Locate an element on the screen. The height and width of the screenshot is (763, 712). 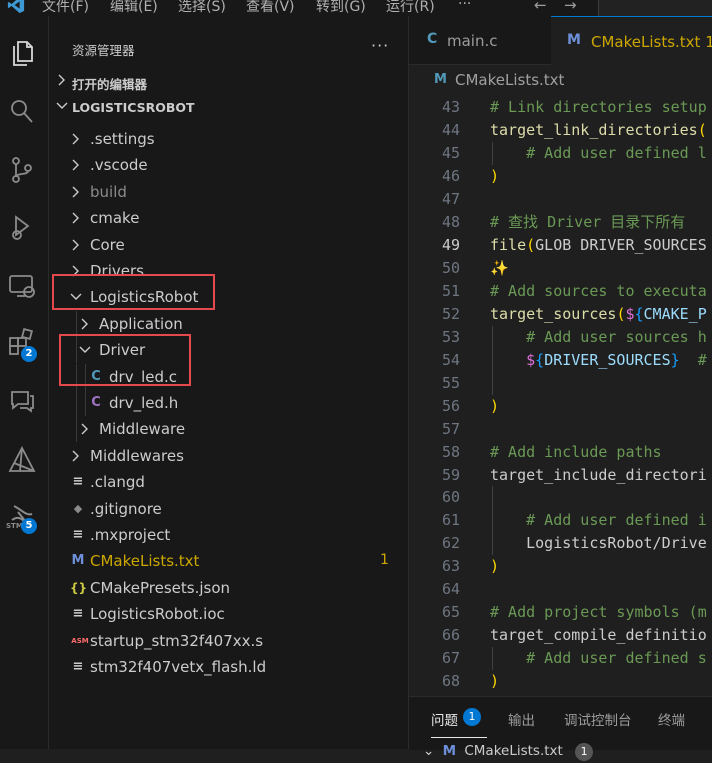
chat-icon is located at coordinates (22, 400).